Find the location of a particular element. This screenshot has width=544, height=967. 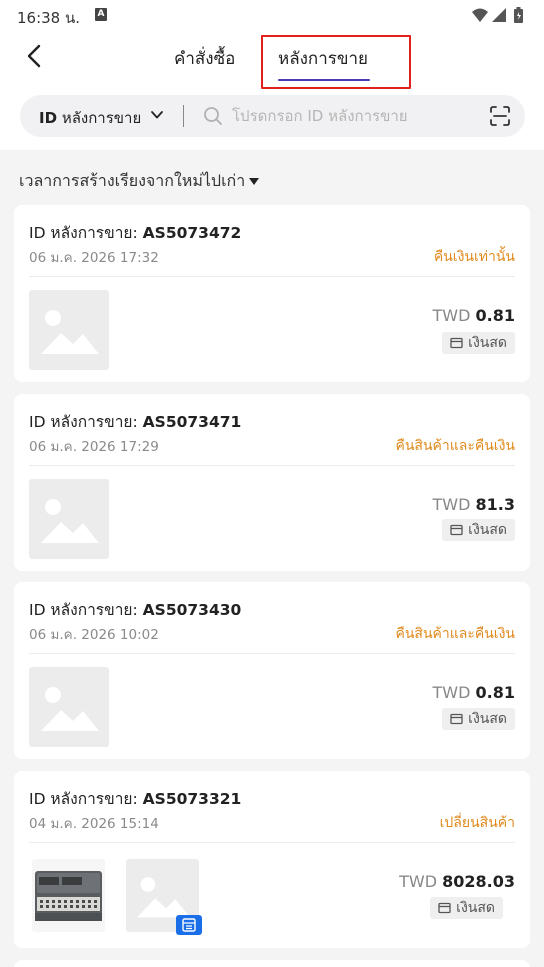

status-bar: 16:38 น. A is located at coordinates (272, 15).